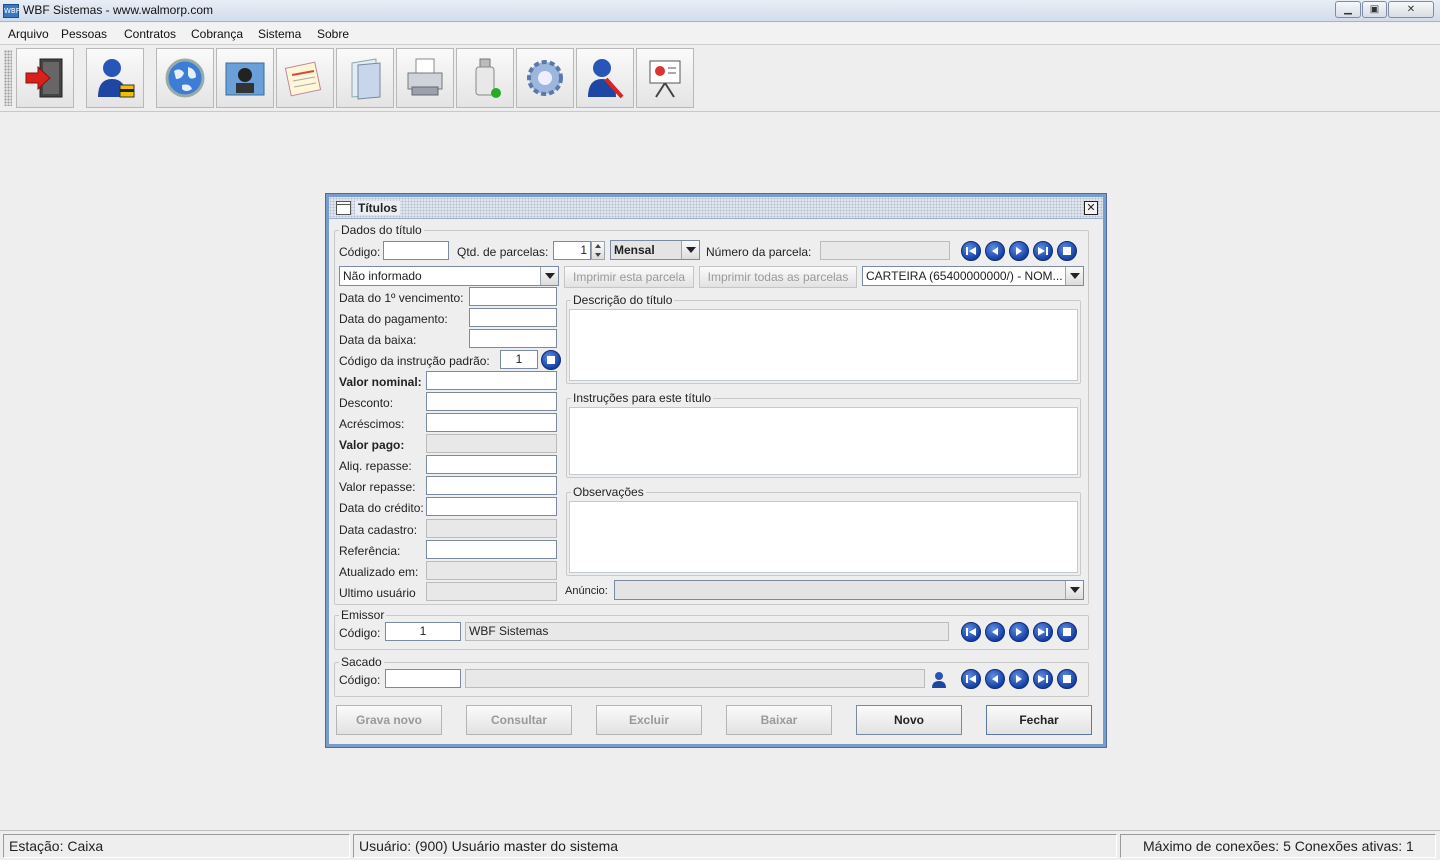  Describe the element at coordinates (995, 679) in the screenshot. I see `sacado-previous-button` at that location.